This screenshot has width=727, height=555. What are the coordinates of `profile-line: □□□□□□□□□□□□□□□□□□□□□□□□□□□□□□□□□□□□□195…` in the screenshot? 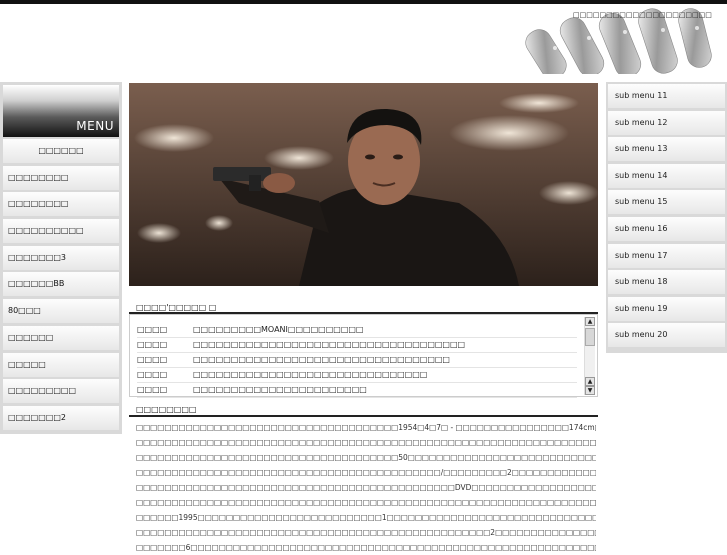 It's located at (366, 427).